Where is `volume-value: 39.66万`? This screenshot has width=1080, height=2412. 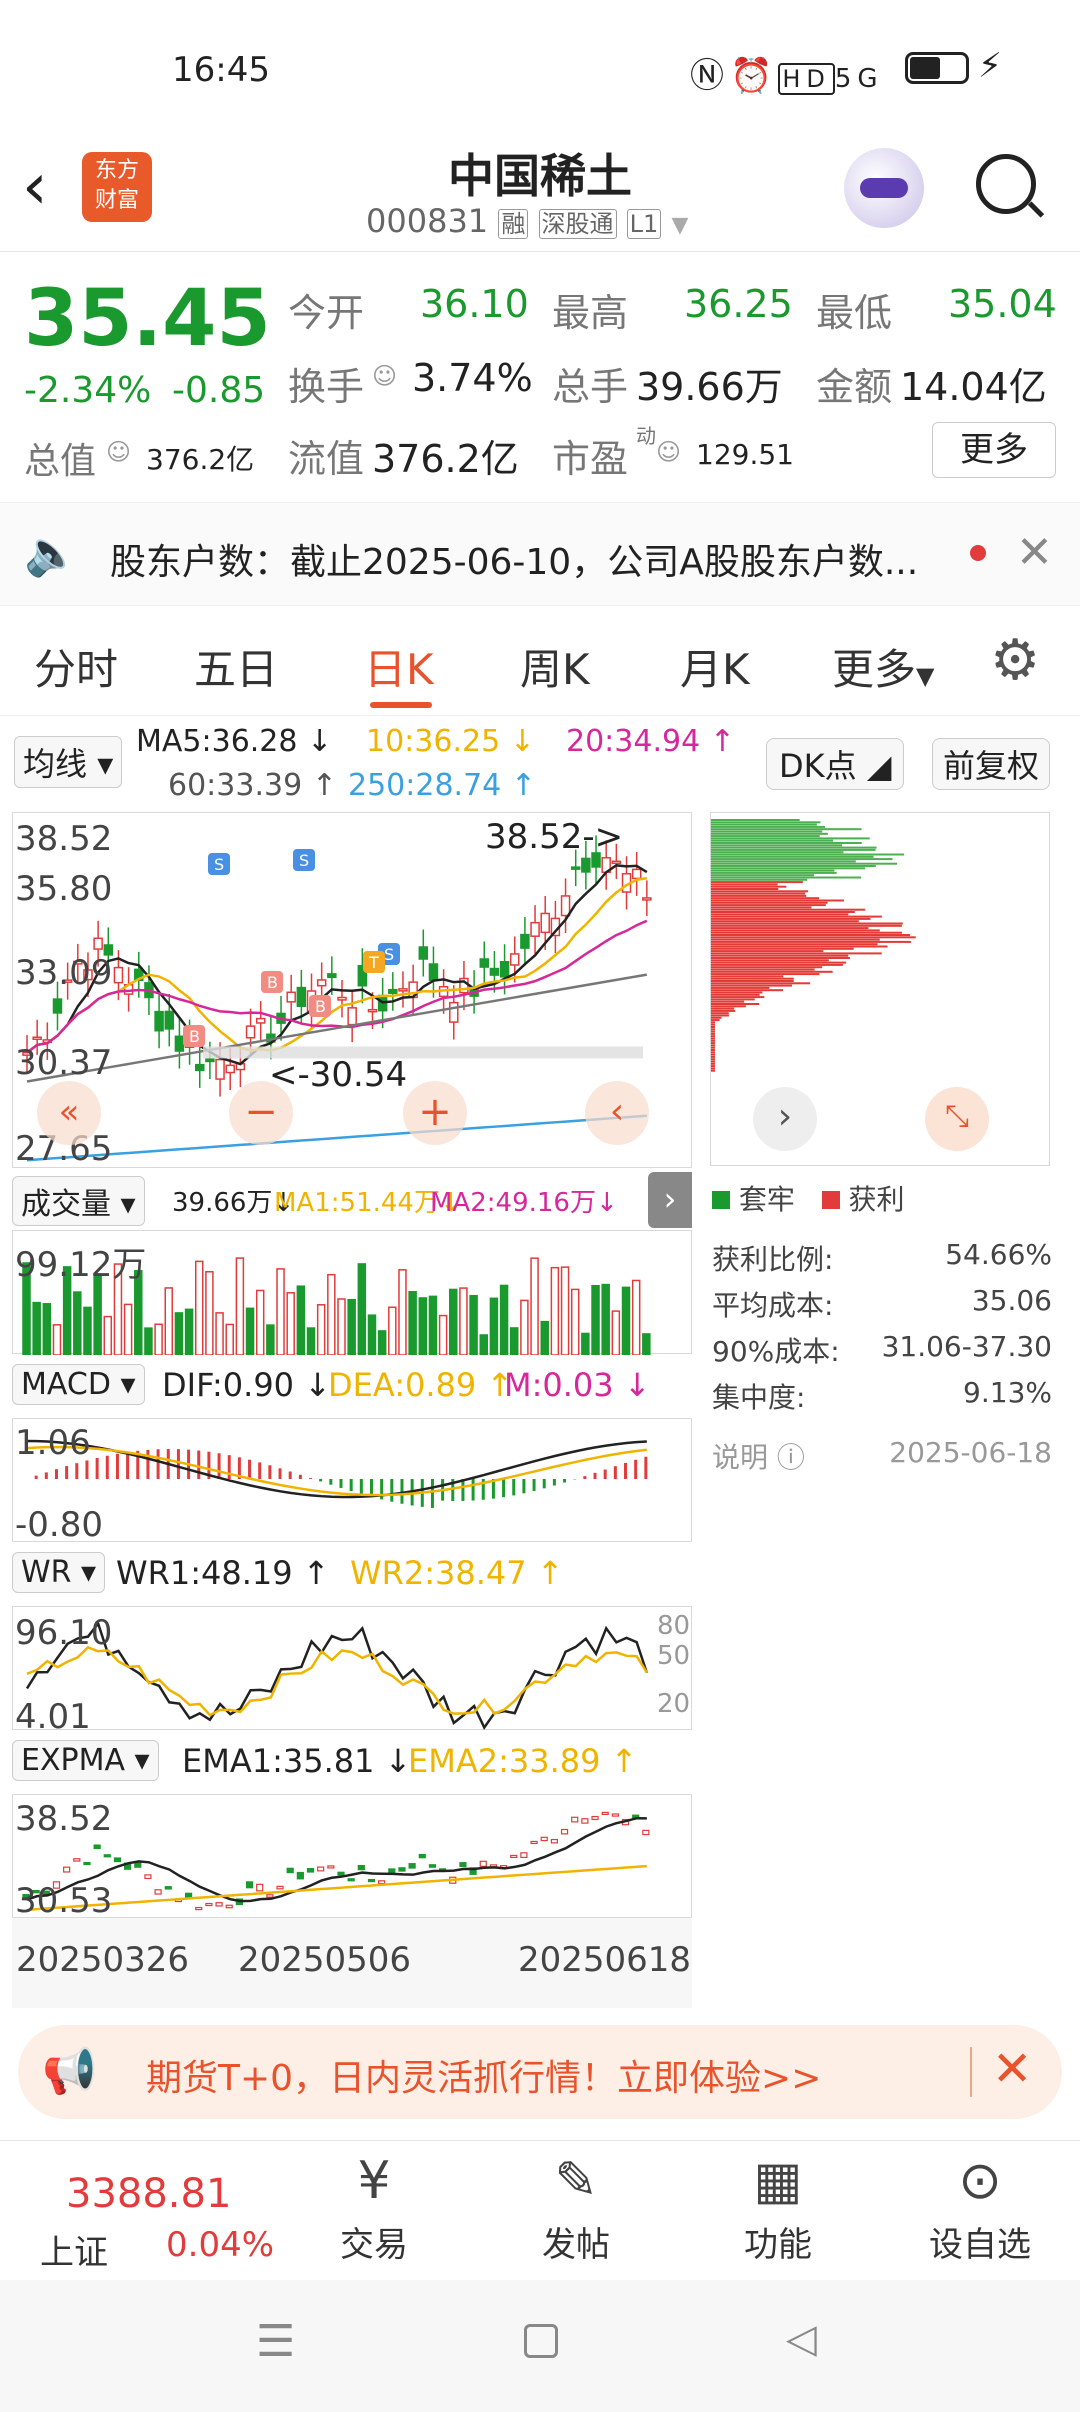 volume-value: 39.66万 is located at coordinates (709, 387).